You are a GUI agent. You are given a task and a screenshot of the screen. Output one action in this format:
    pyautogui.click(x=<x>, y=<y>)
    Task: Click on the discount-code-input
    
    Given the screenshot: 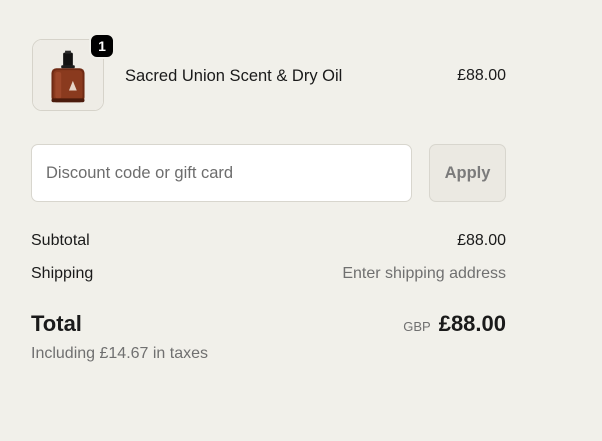 What is the action you would take?
    pyautogui.click(x=221, y=173)
    